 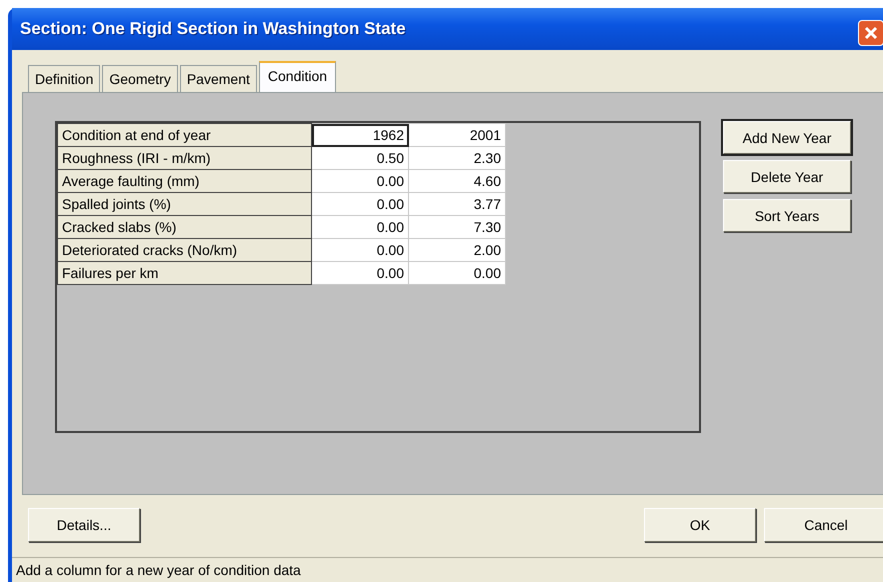 I want to click on tab: Geometry, so click(x=140, y=78).